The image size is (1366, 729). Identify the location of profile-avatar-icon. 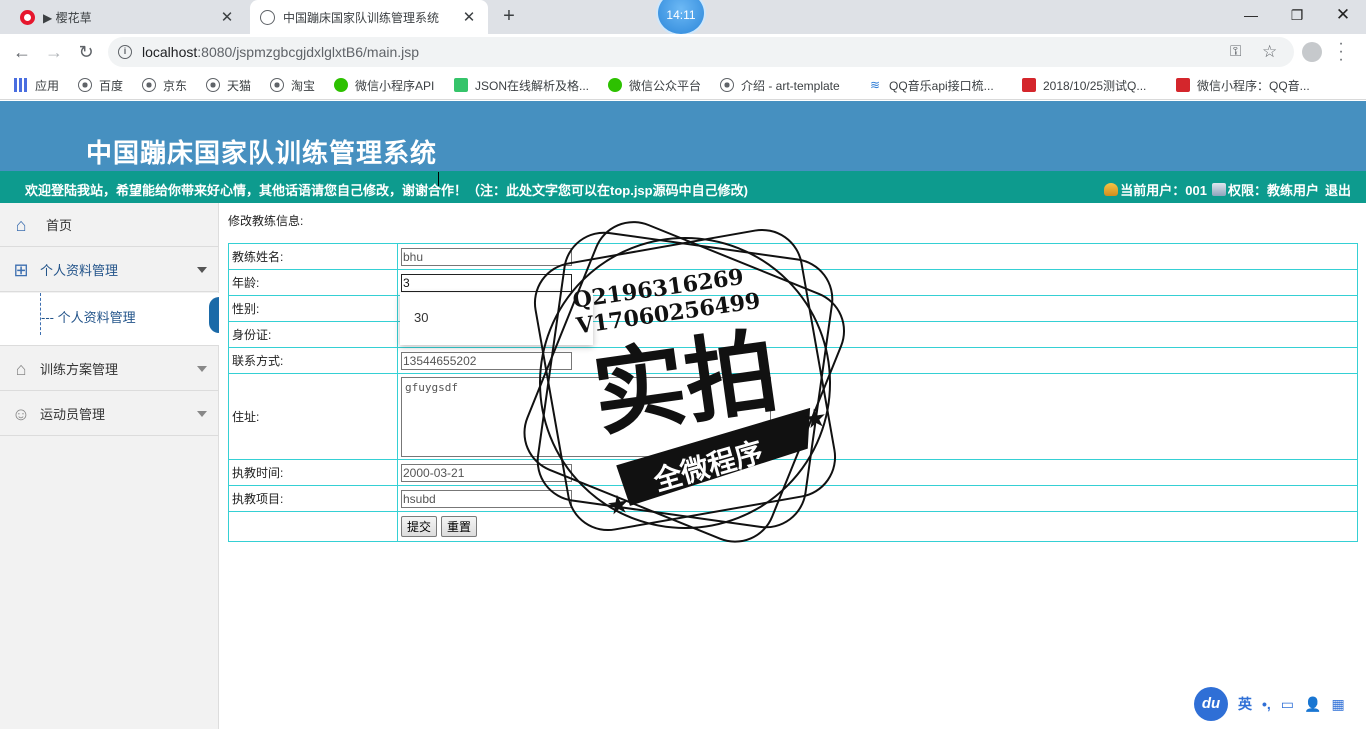
(1312, 52).